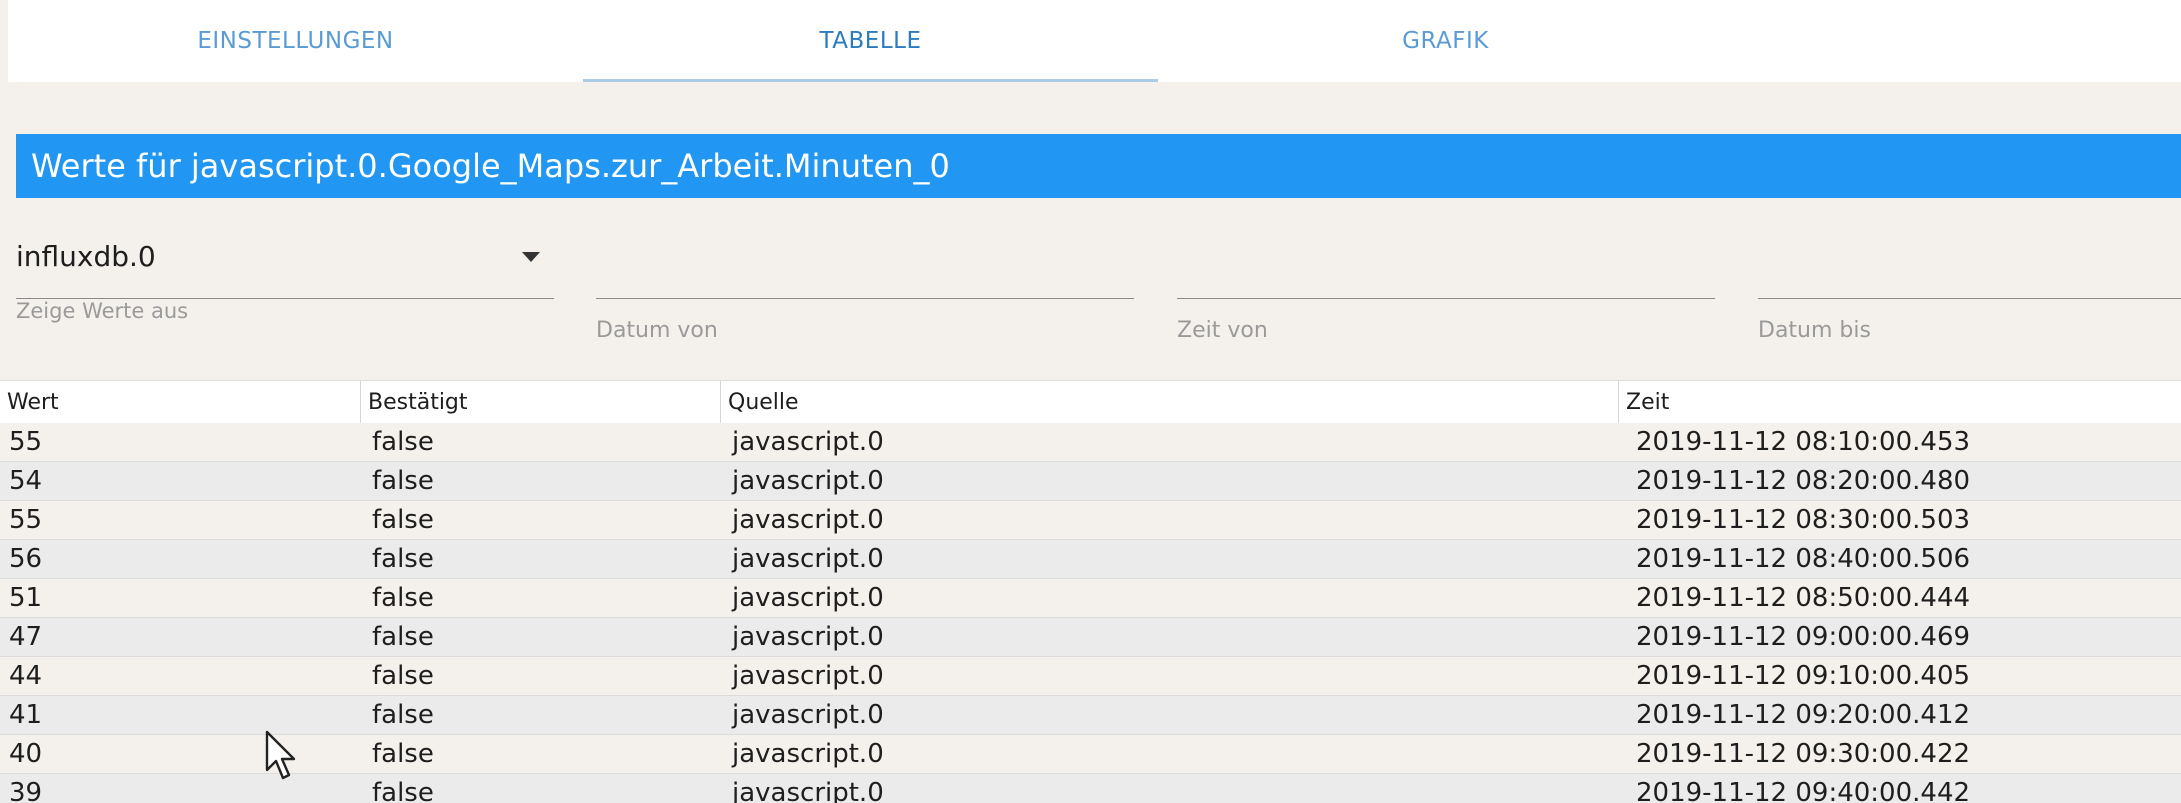  I want to click on cell-value: 44, so click(26, 676).